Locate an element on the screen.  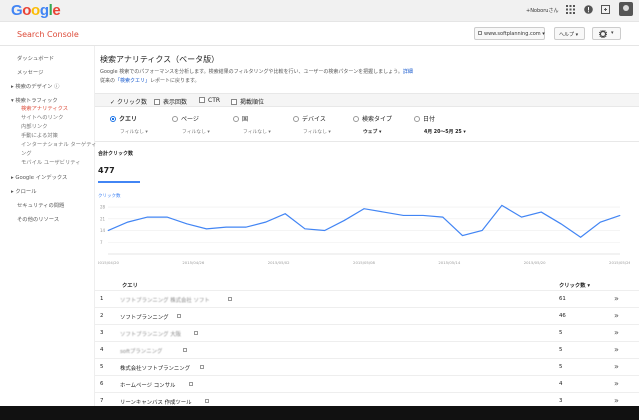
metric-checkbox: 表示回数 is located at coordinates (170, 101).